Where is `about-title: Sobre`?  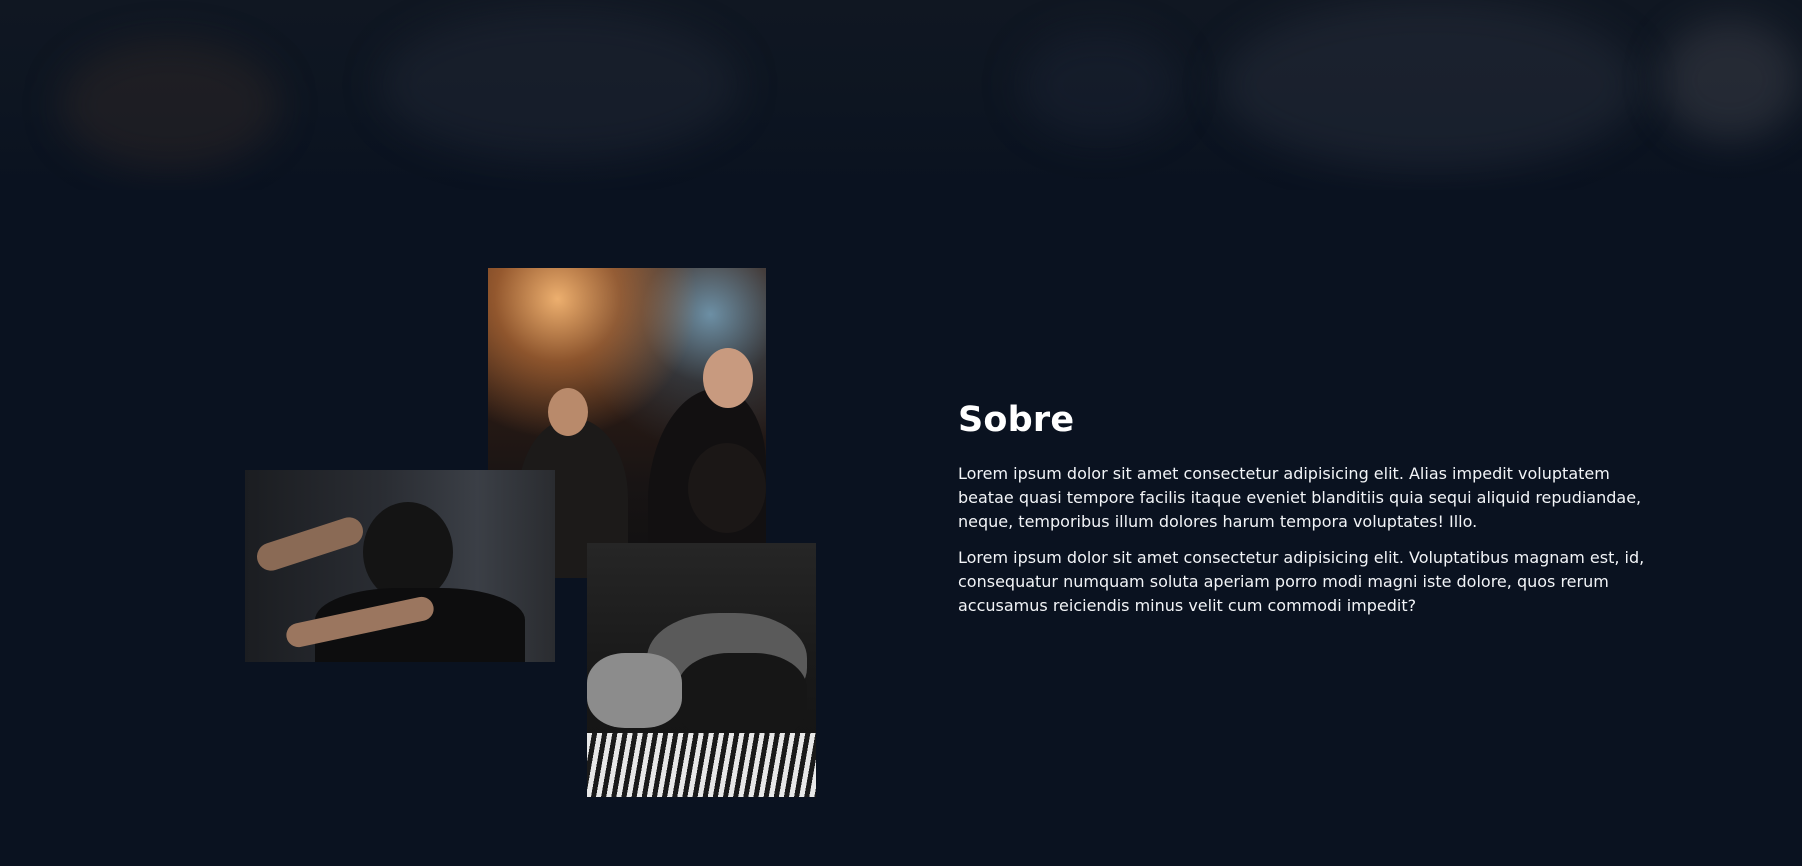 about-title: Sobre is located at coordinates (1016, 420).